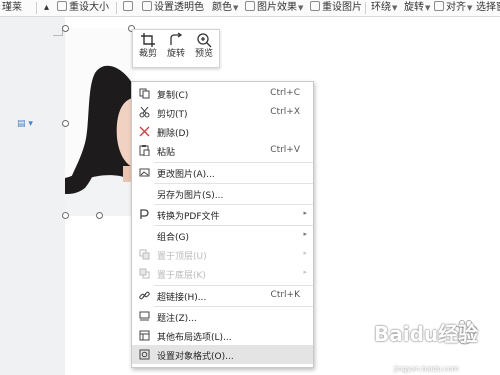 This screenshot has width=500, height=375. I want to click on crop-button: 裁剪, so click(148, 48).